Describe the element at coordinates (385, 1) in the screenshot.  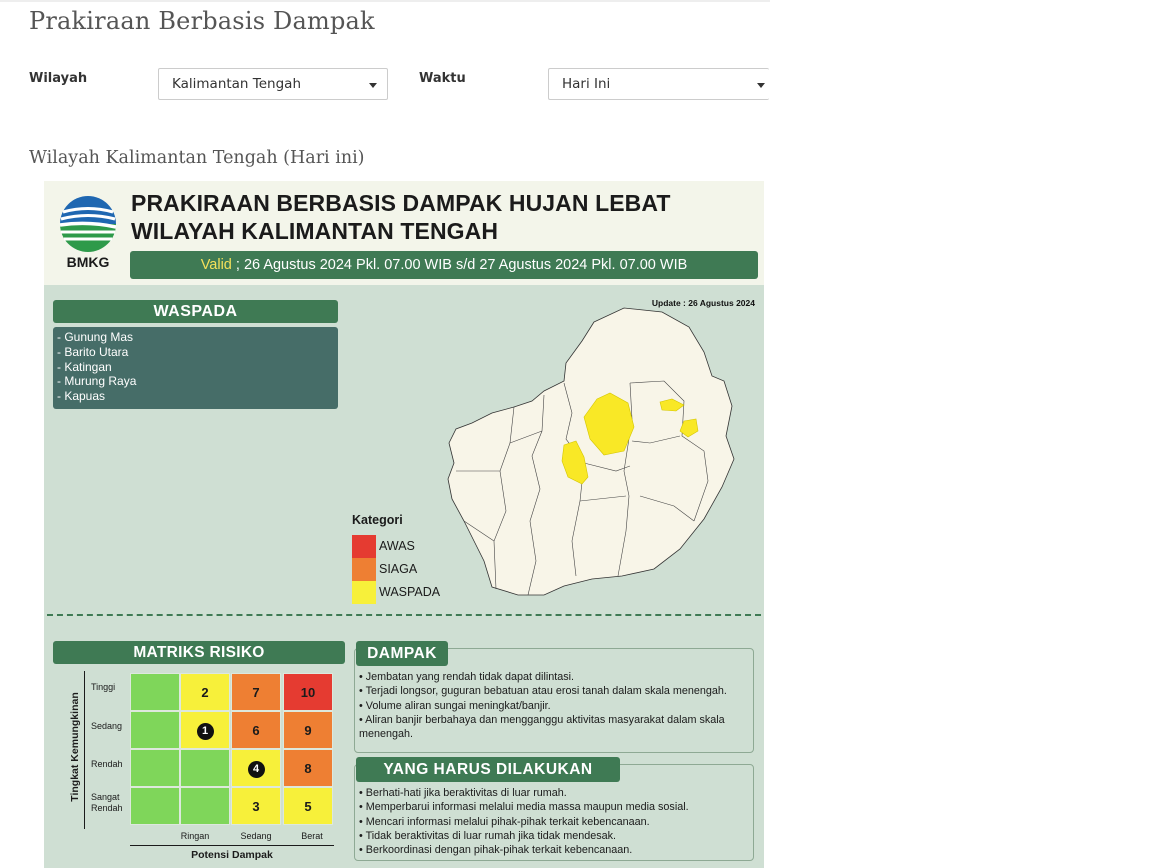
I see `top-divider` at that location.